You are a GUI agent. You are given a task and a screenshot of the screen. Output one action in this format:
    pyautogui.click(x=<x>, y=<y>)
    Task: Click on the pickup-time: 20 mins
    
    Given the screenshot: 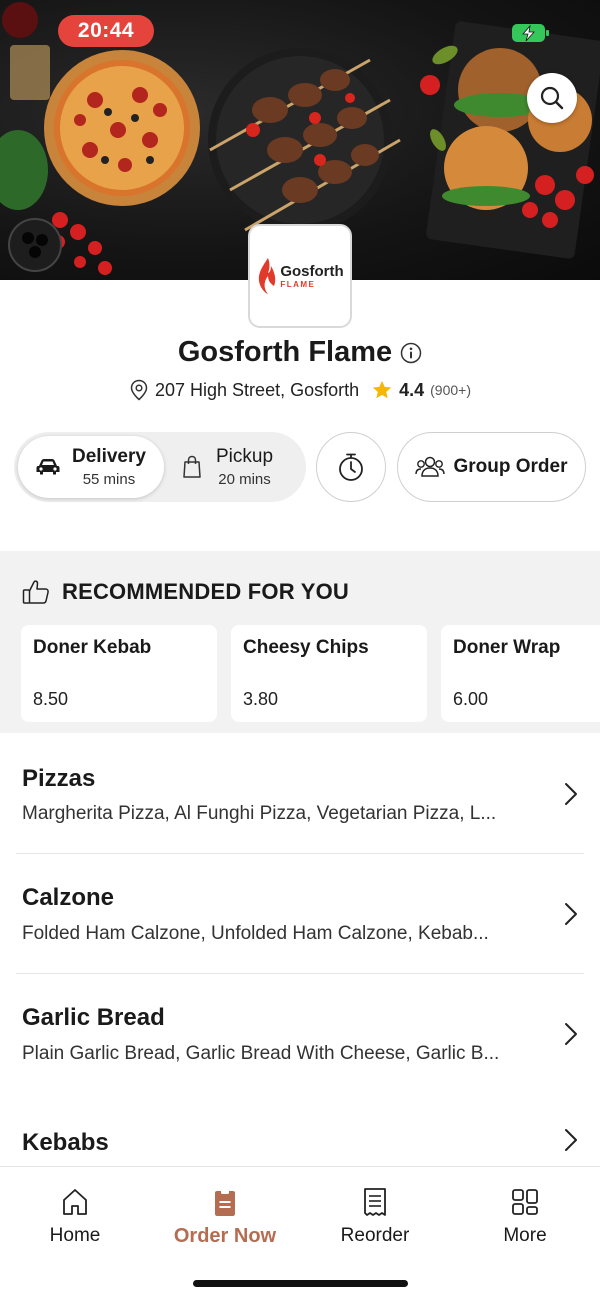 What is the action you would take?
    pyautogui.click(x=244, y=479)
    